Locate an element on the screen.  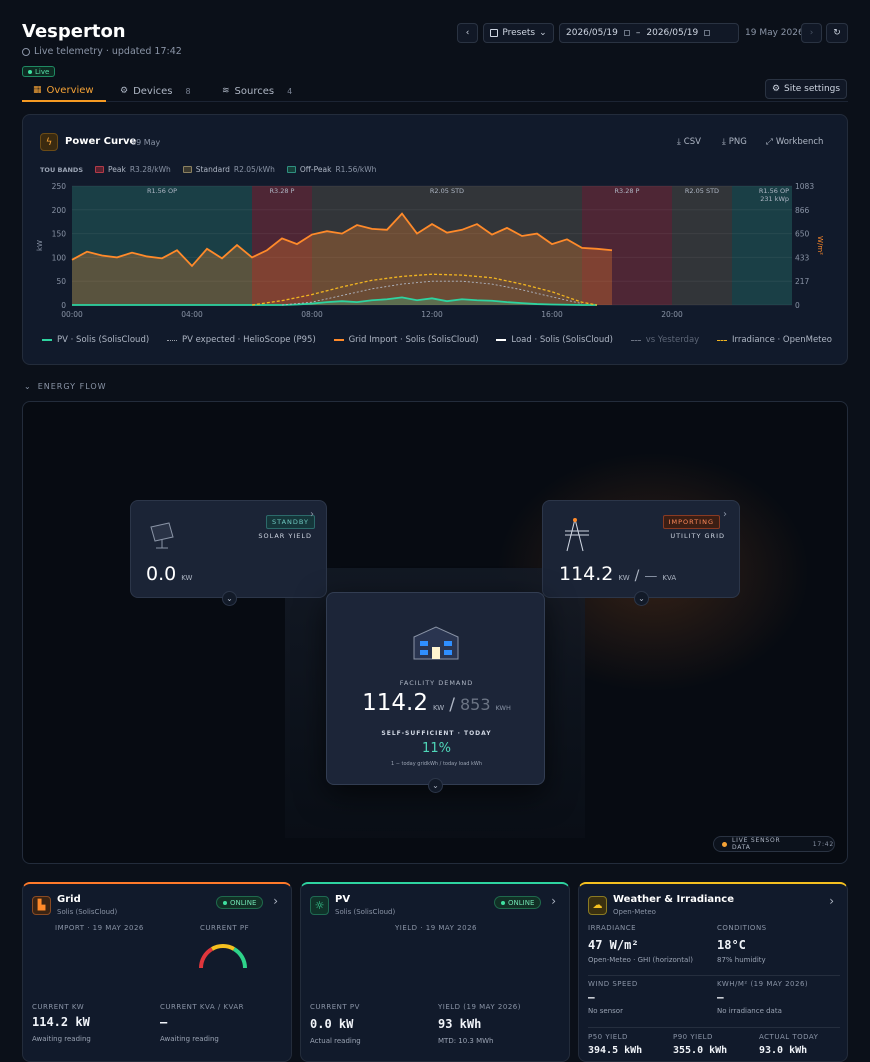
tab-overview: ▦ Overview is located at coordinates (64, 91).